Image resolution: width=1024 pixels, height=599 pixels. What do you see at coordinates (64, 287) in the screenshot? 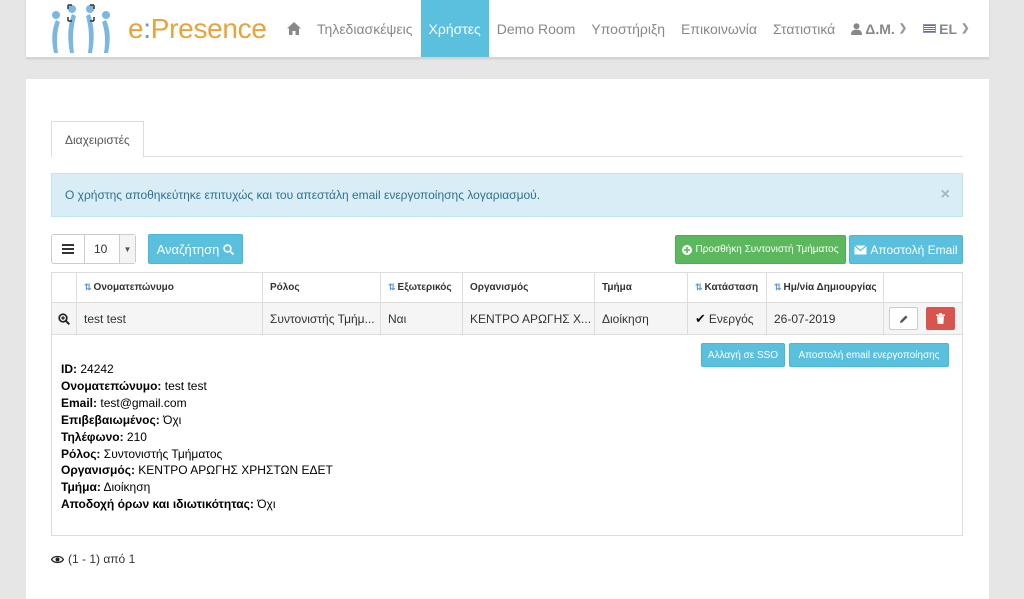
I see `header-expand` at bounding box center [64, 287].